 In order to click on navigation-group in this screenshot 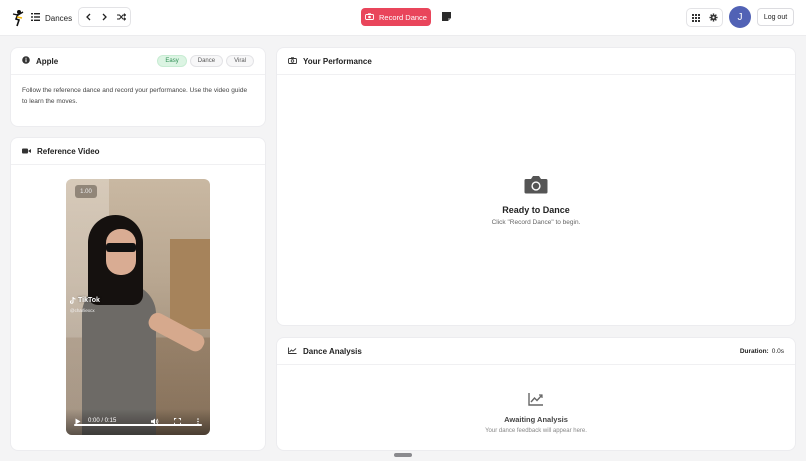, I will do `click(104, 17)`.